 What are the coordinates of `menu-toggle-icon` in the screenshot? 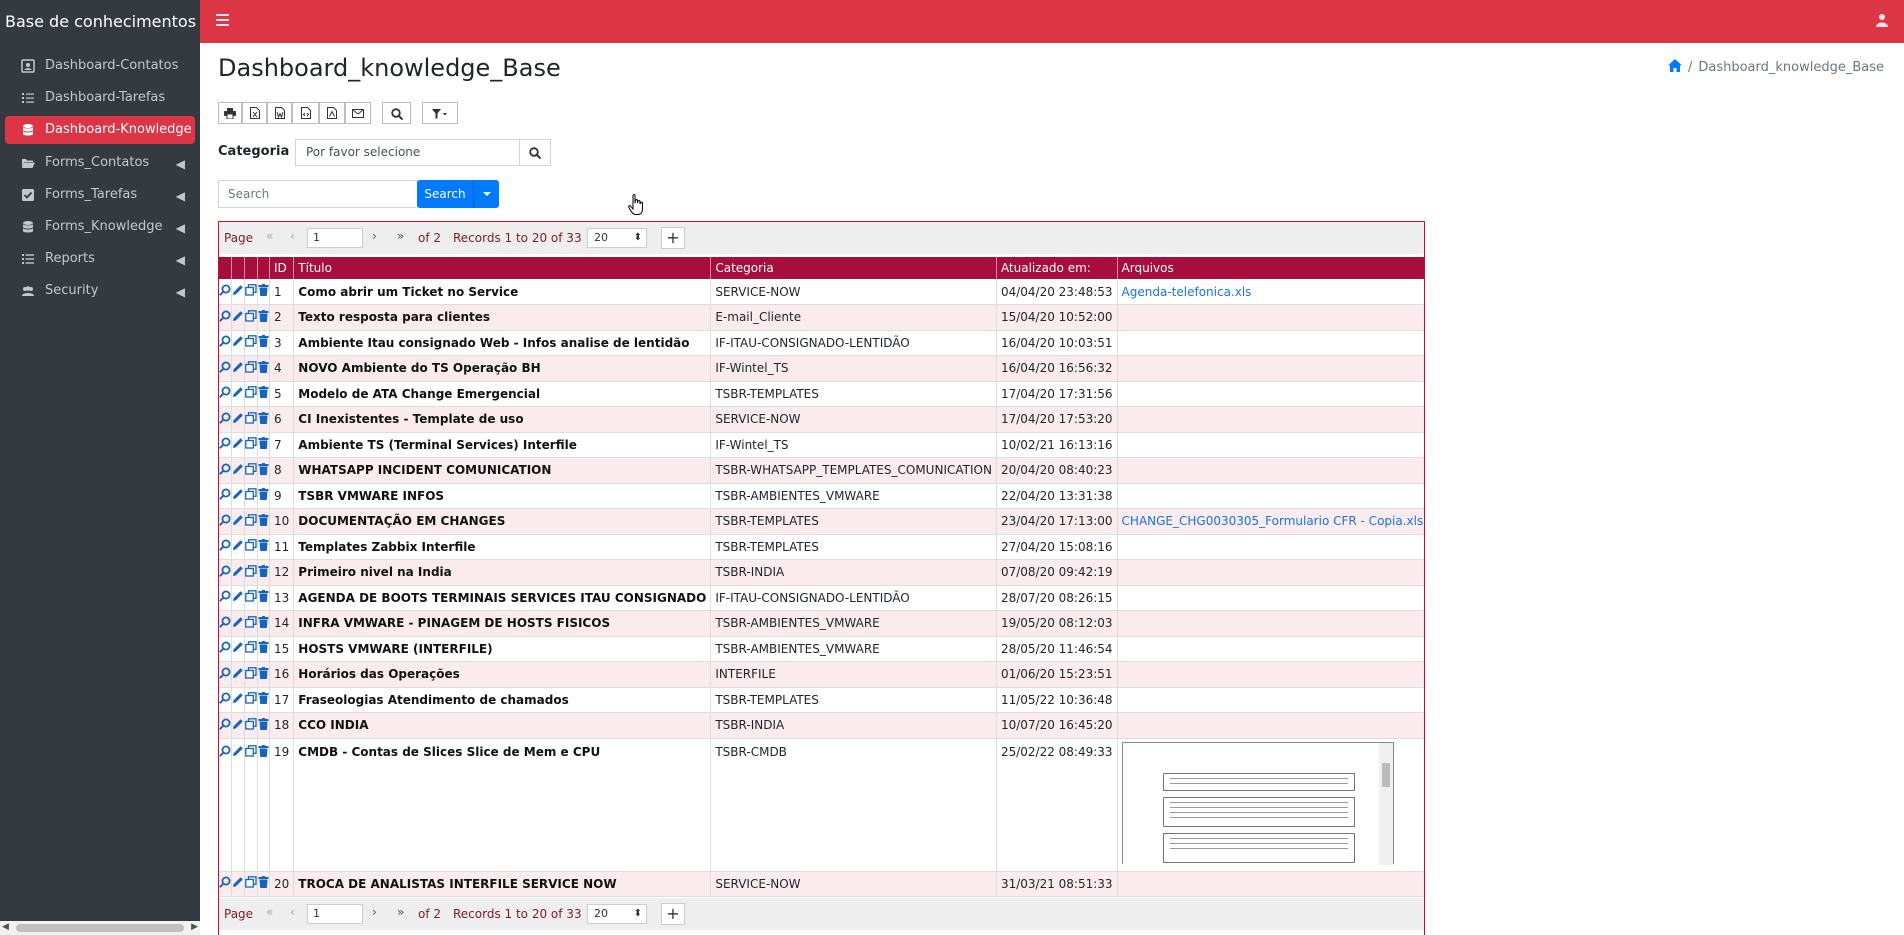 It's located at (222, 20).